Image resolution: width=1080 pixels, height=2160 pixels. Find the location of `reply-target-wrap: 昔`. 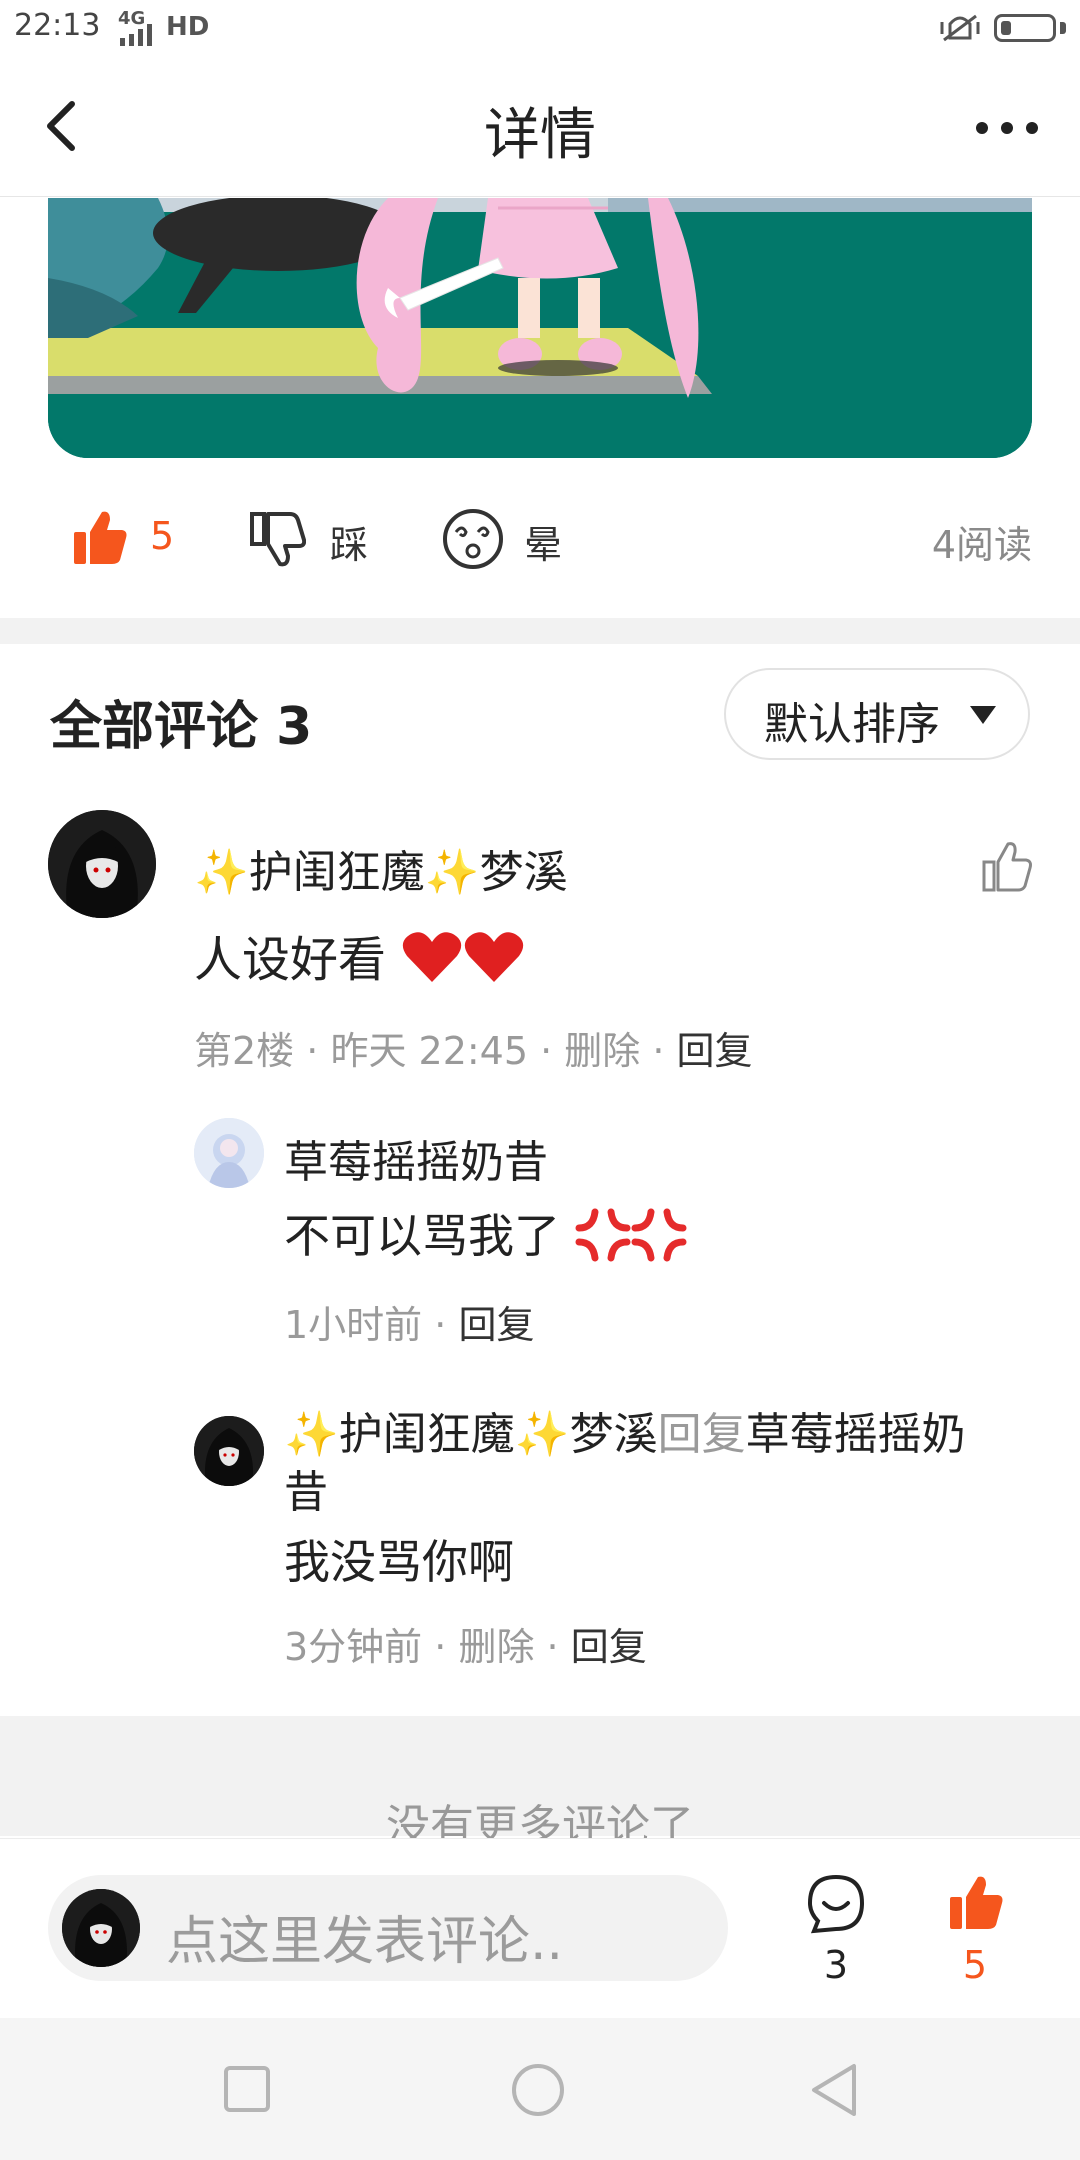

reply-target-wrap: 昔 is located at coordinates (306, 1488).